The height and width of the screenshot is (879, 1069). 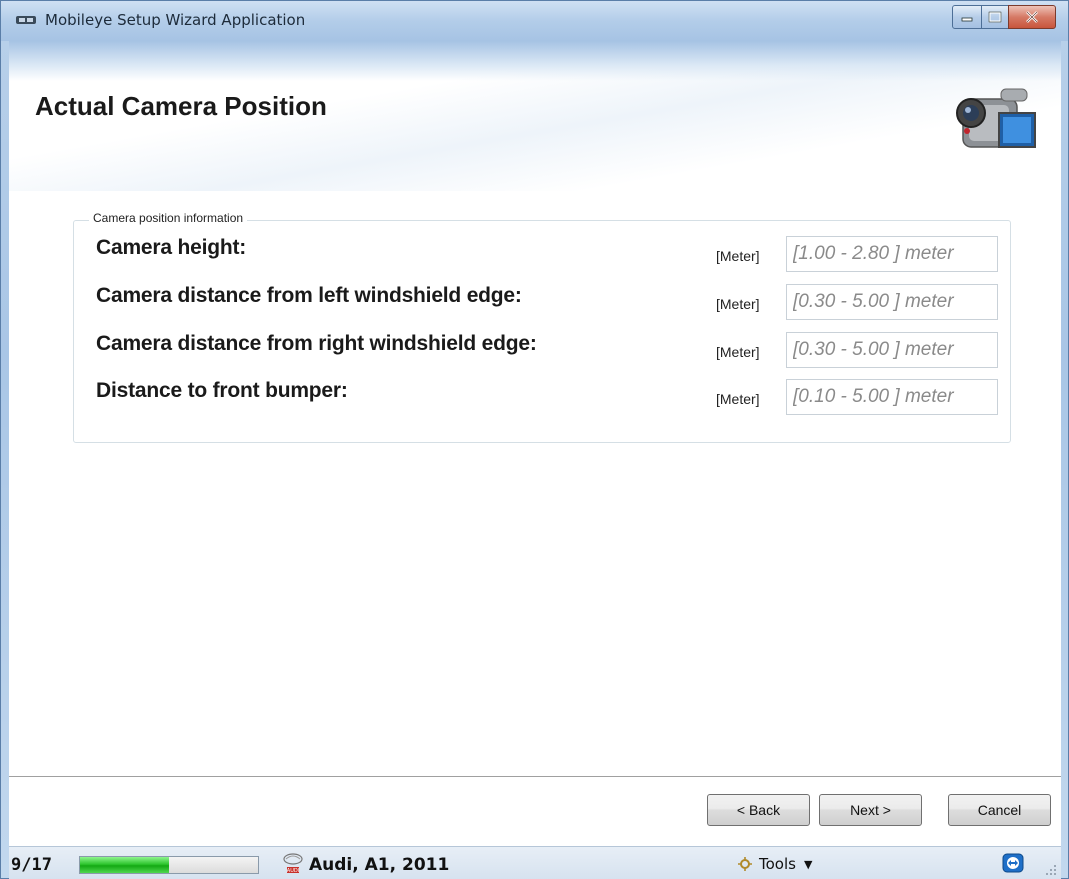 I want to click on teamviewer-icon, so click(x=1013, y=863).